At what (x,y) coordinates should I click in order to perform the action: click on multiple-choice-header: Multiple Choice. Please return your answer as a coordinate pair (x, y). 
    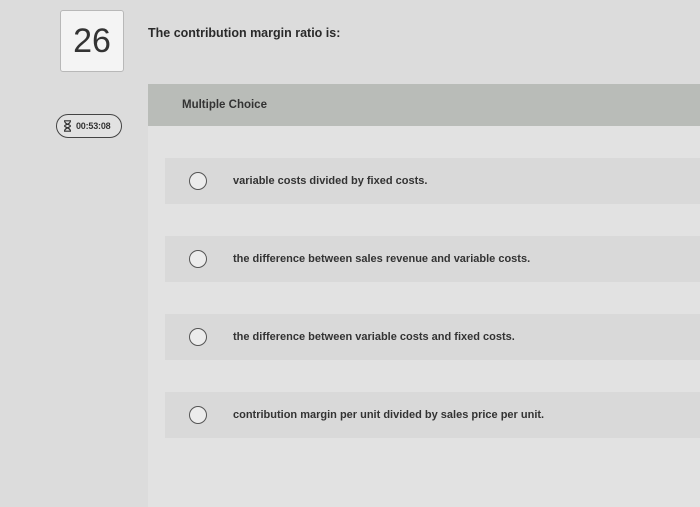
    Looking at the image, I should click on (424, 105).